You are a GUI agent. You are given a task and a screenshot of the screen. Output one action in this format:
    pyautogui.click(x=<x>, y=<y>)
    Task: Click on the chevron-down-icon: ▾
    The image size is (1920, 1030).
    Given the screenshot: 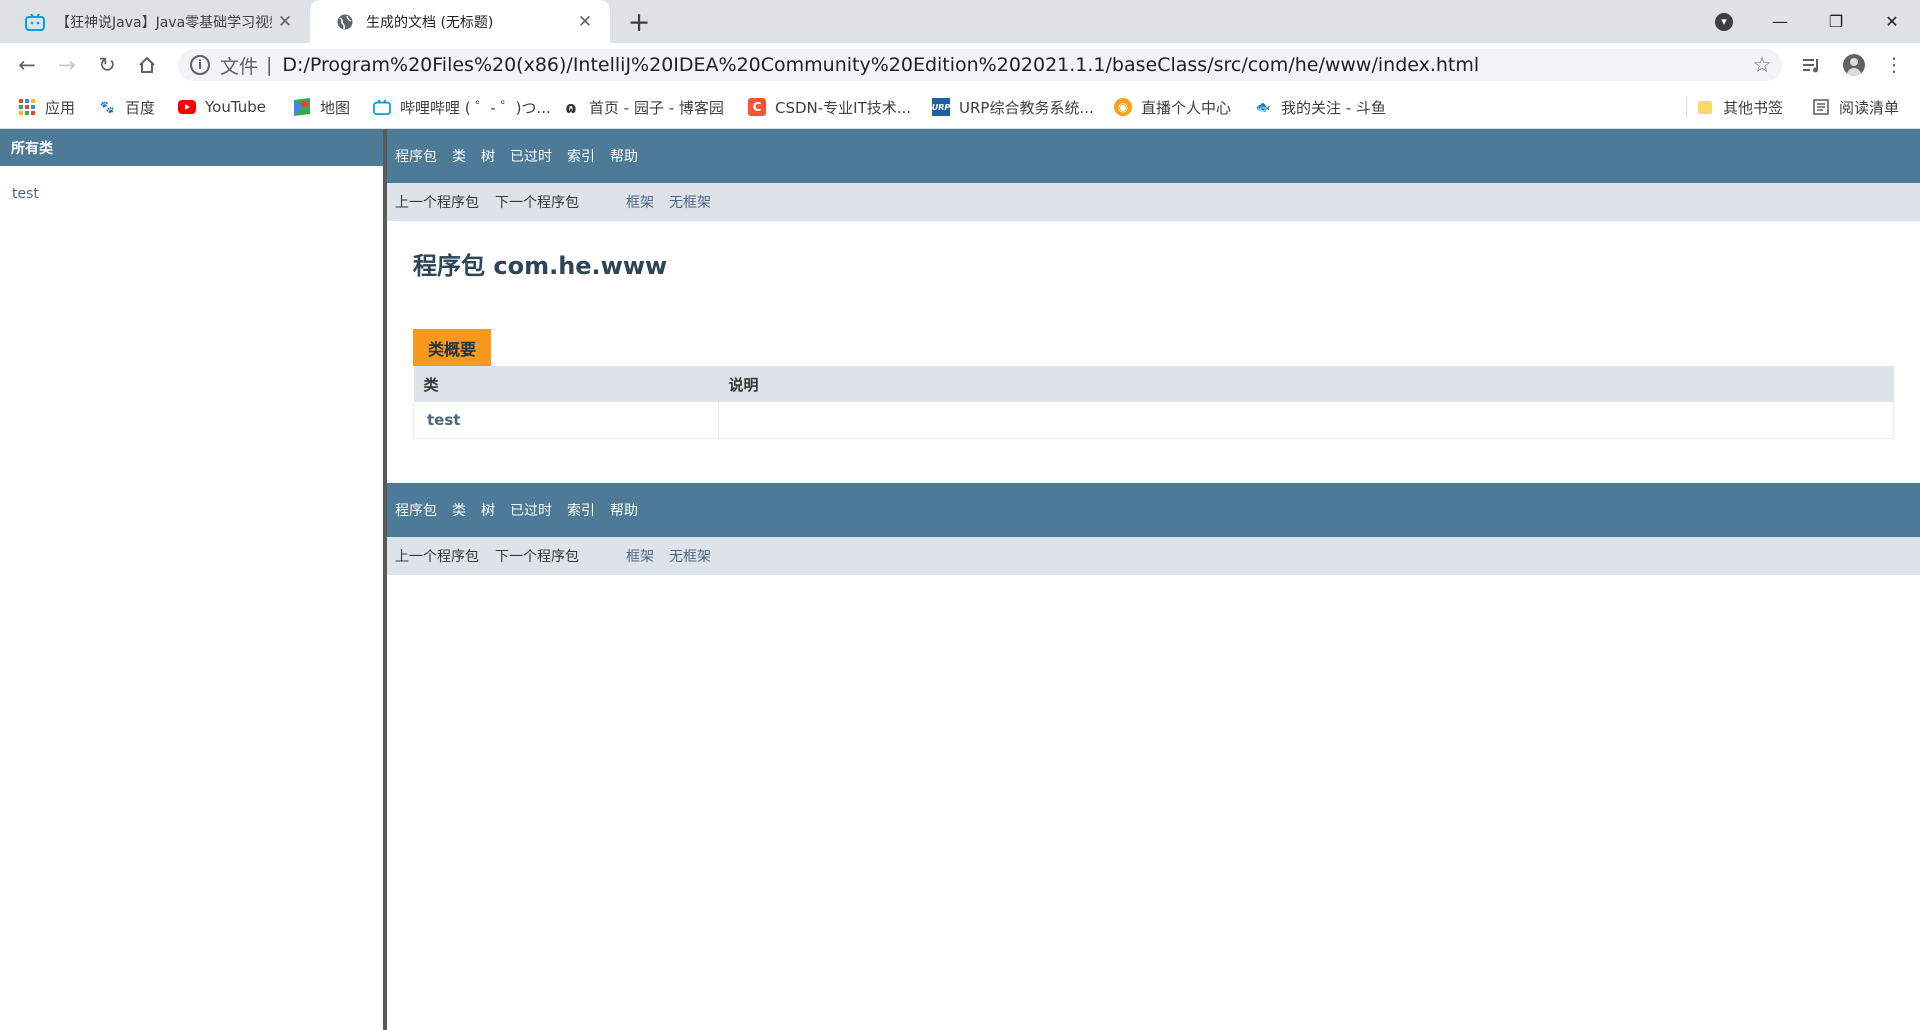 What is the action you would take?
    pyautogui.click(x=1724, y=21)
    